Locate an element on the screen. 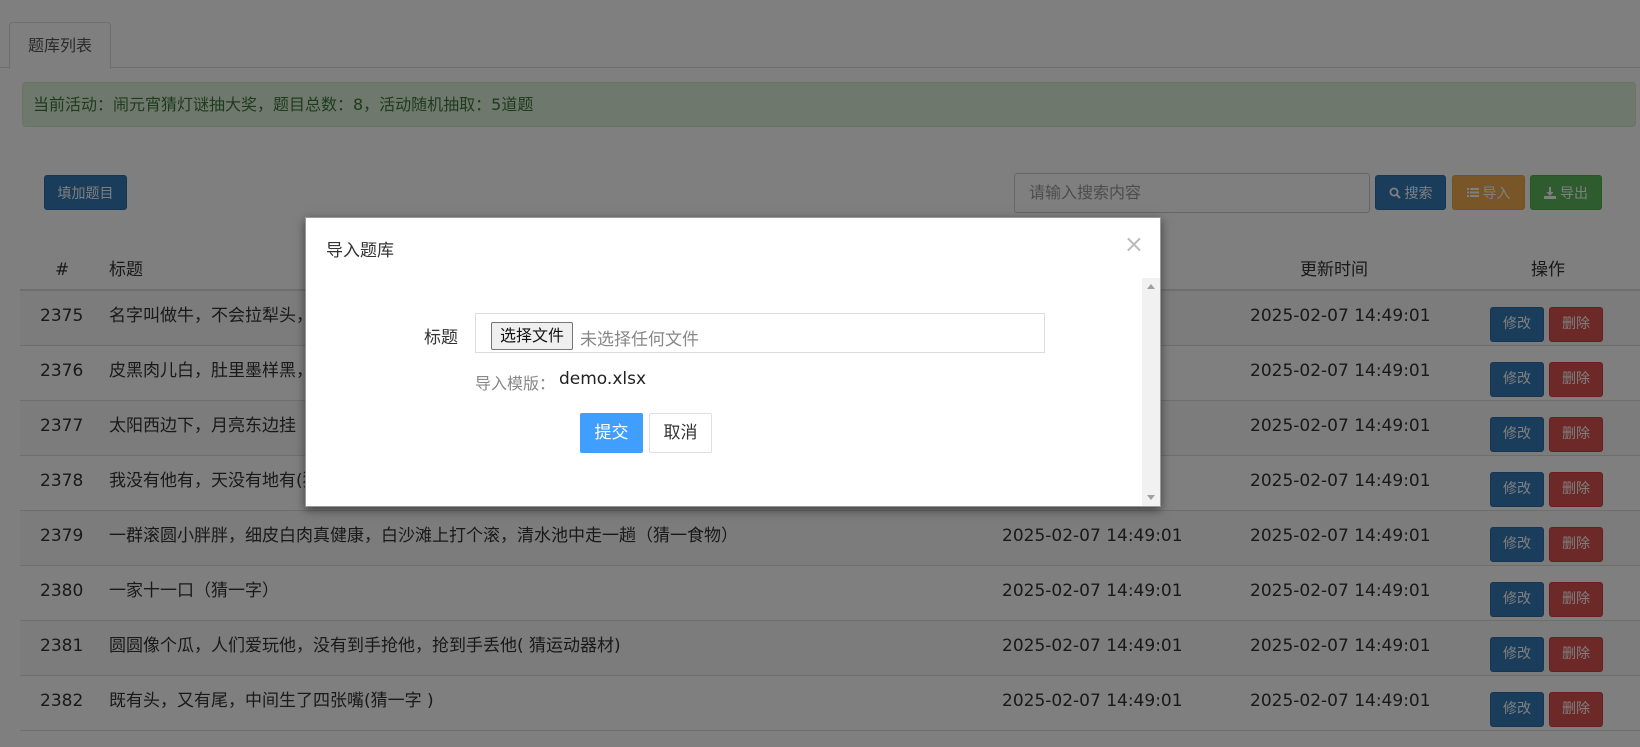  close-icon: × is located at coordinates (1134, 244).